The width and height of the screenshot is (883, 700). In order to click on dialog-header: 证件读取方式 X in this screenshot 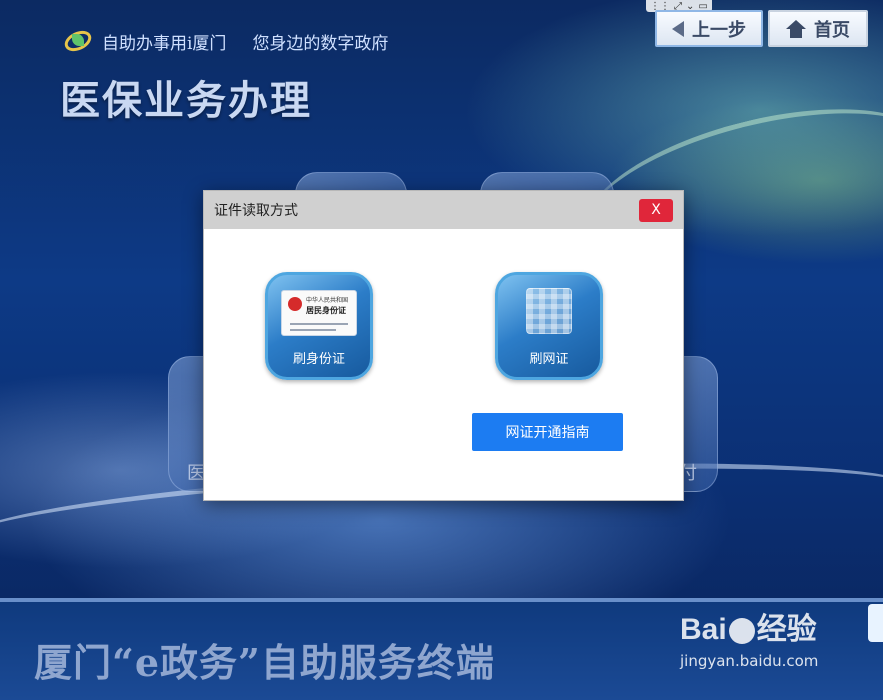, I will do `click(443, 210)`.